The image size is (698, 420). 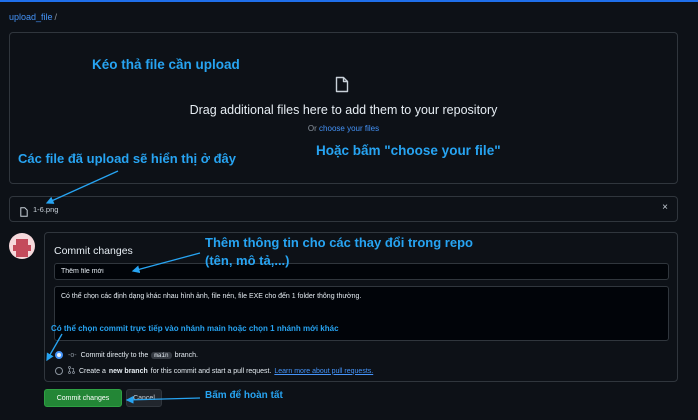 I want to click on annotation-arrows, so click(x=123, y=287).